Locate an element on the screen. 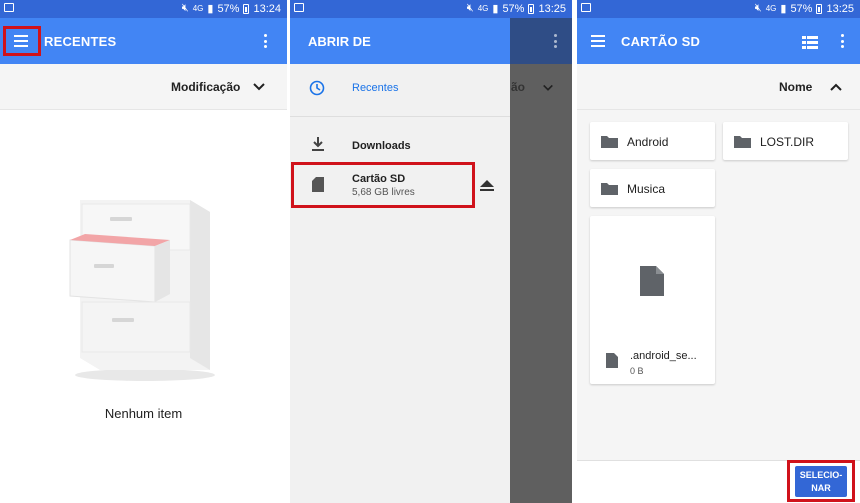  drawer-item-sublabel: 5,68 GB livres is located at coordinates (383, 192).